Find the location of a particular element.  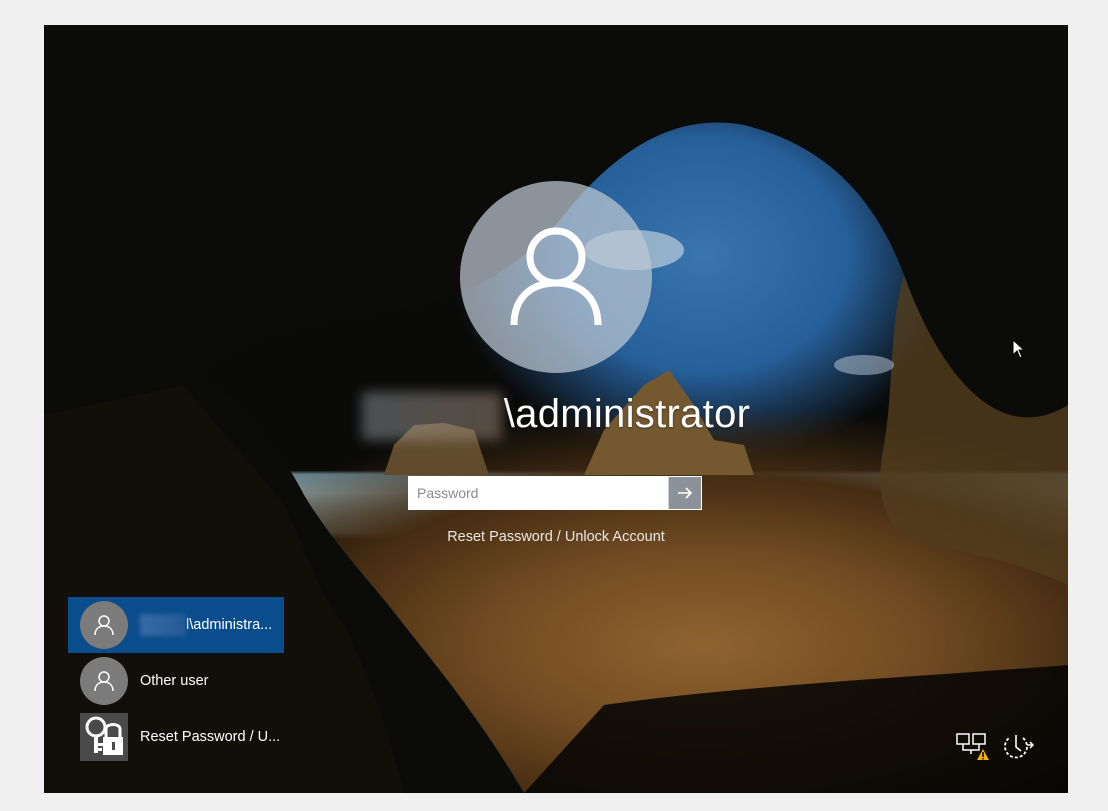

power-button is located at coordinates (1018, 747).